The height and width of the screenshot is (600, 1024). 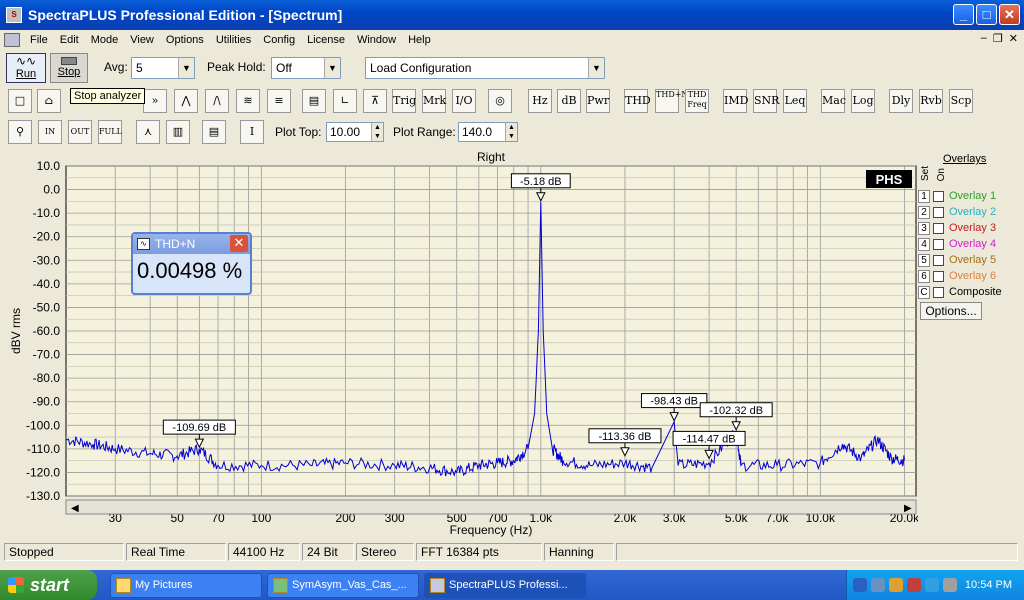 What do you see at coordinates (64, 552) in the screenshot?
I see `status-state: Stopped` at bounding box center [64, 552].